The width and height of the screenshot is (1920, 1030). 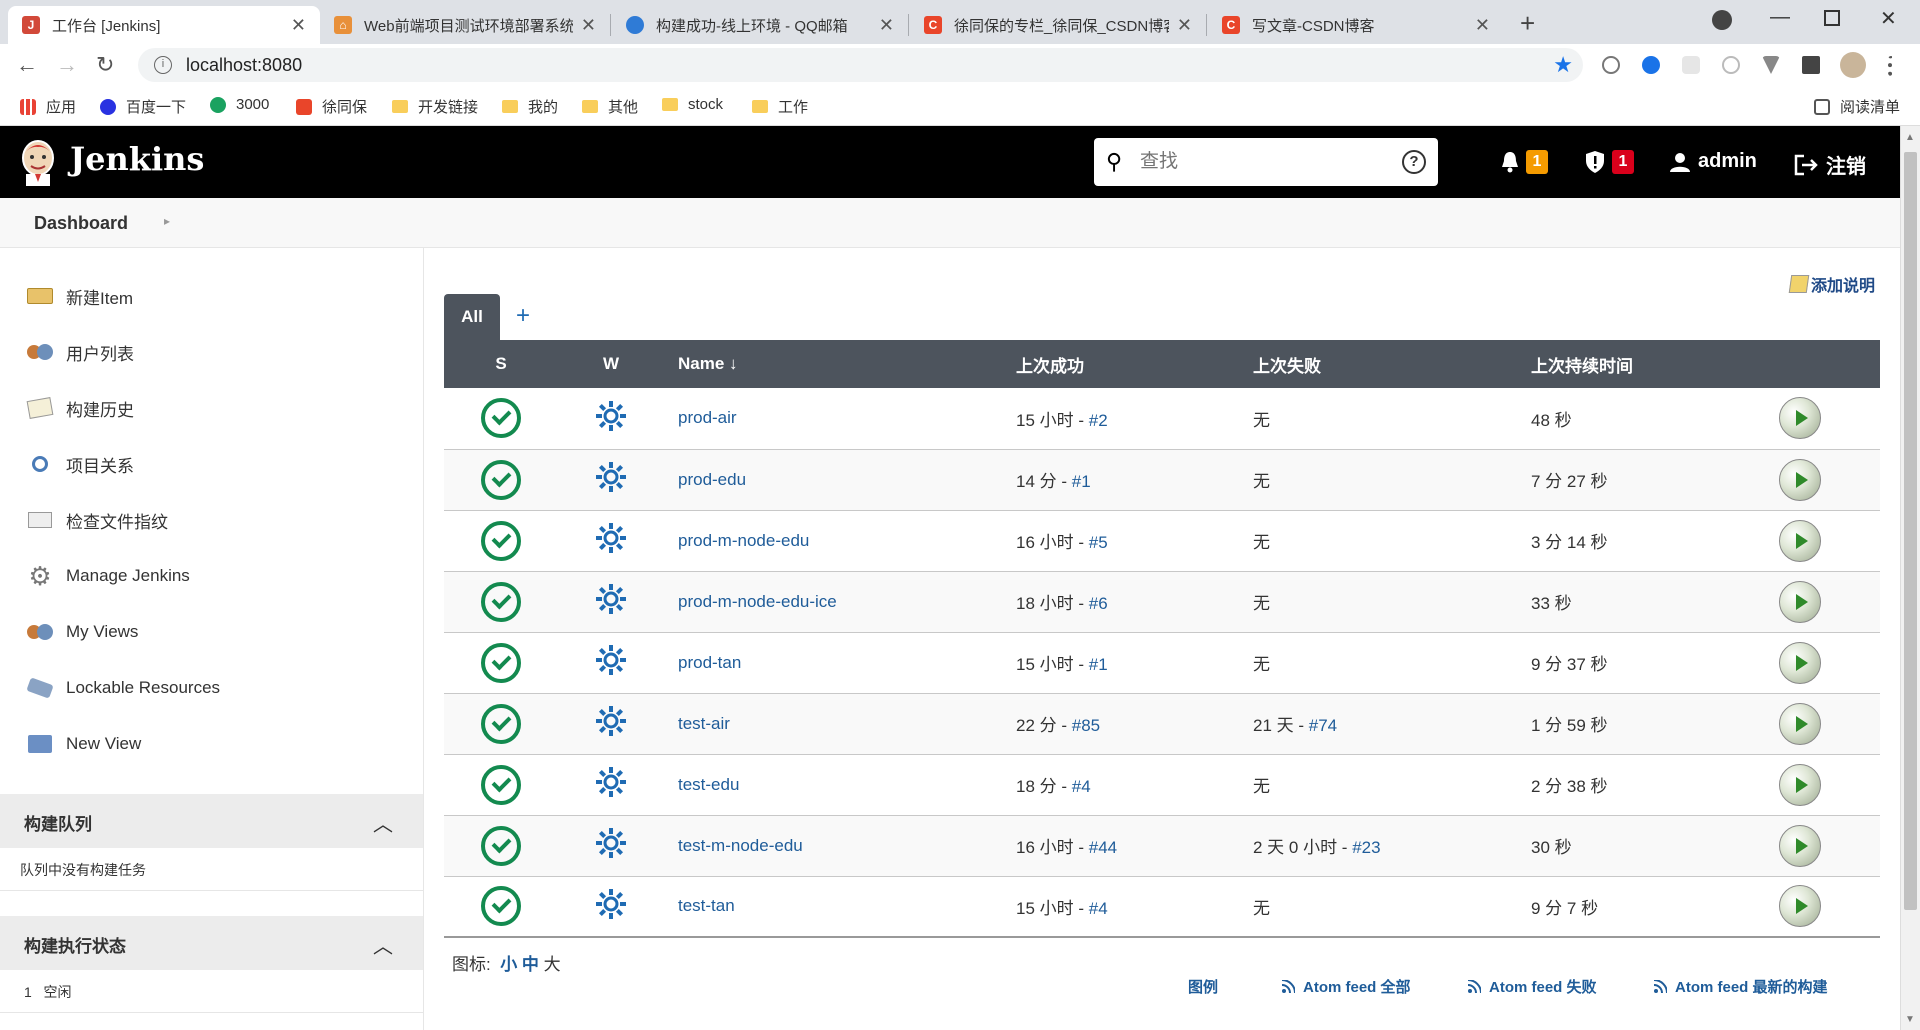 I want to click on task-new-item: 新建Item, so click(x=79, y=296).